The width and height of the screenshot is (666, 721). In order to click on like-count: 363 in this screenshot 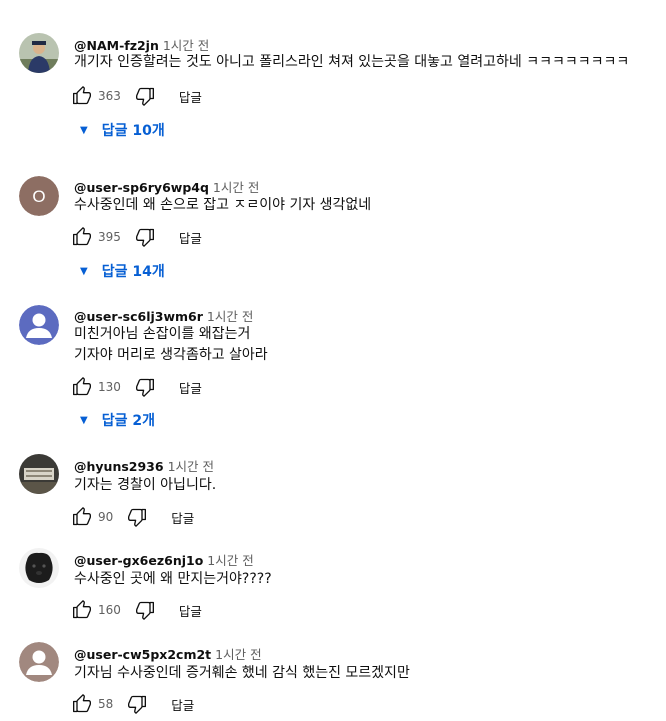, I will do `click(109, 96)`.